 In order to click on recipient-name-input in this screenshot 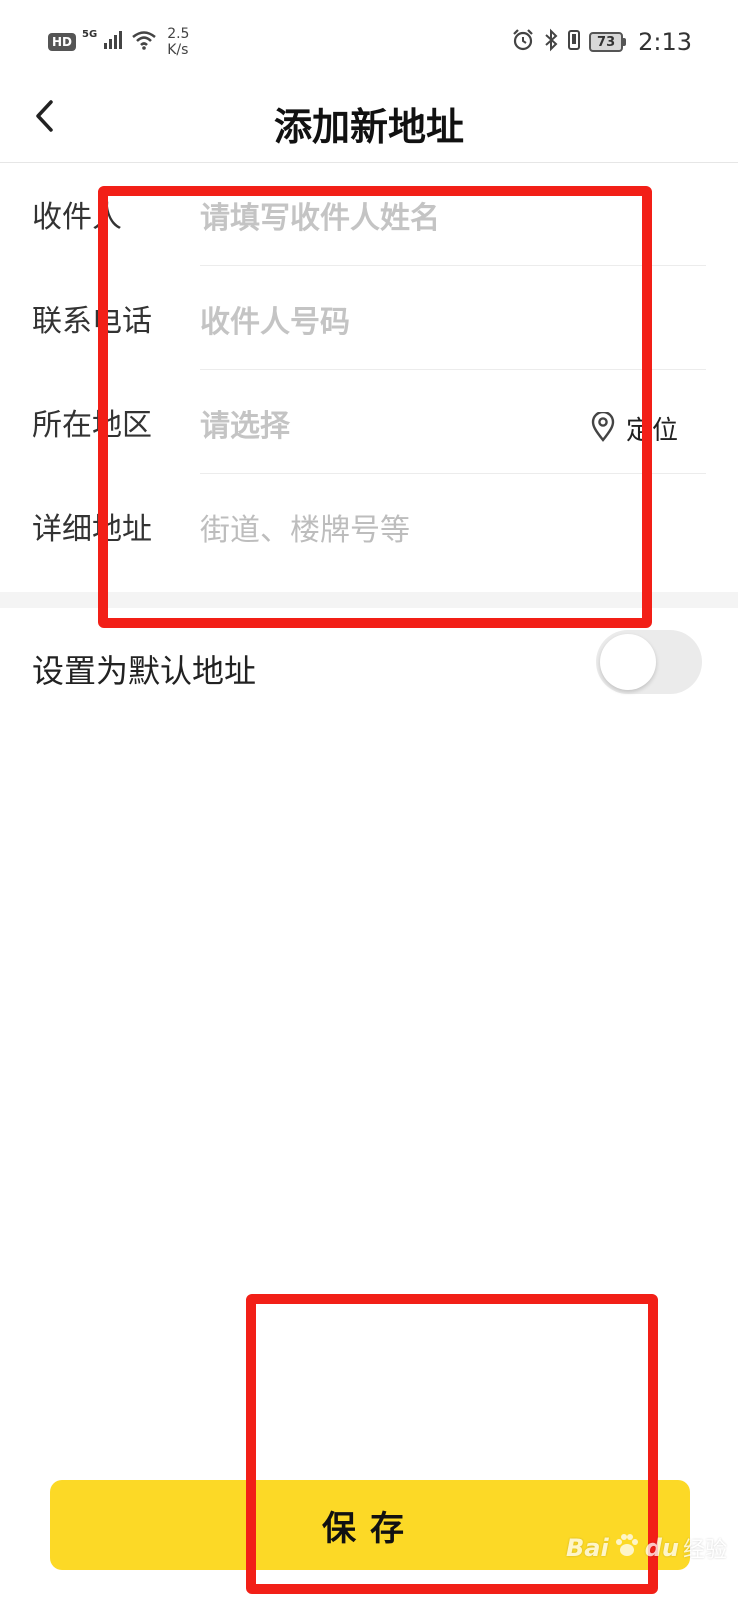, I will do `click(390, 218)`.